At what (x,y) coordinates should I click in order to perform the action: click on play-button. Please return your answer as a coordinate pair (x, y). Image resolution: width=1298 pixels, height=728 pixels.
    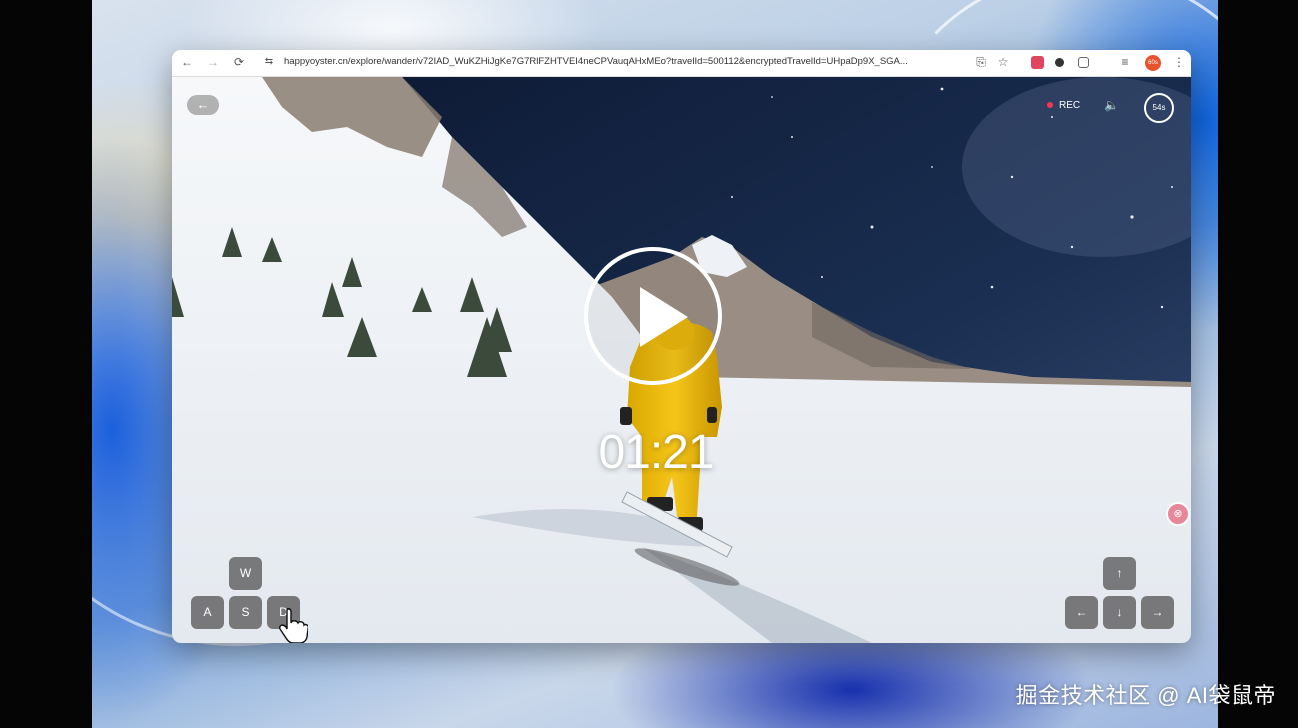
    Looking at the image, I should click on (653, 316).